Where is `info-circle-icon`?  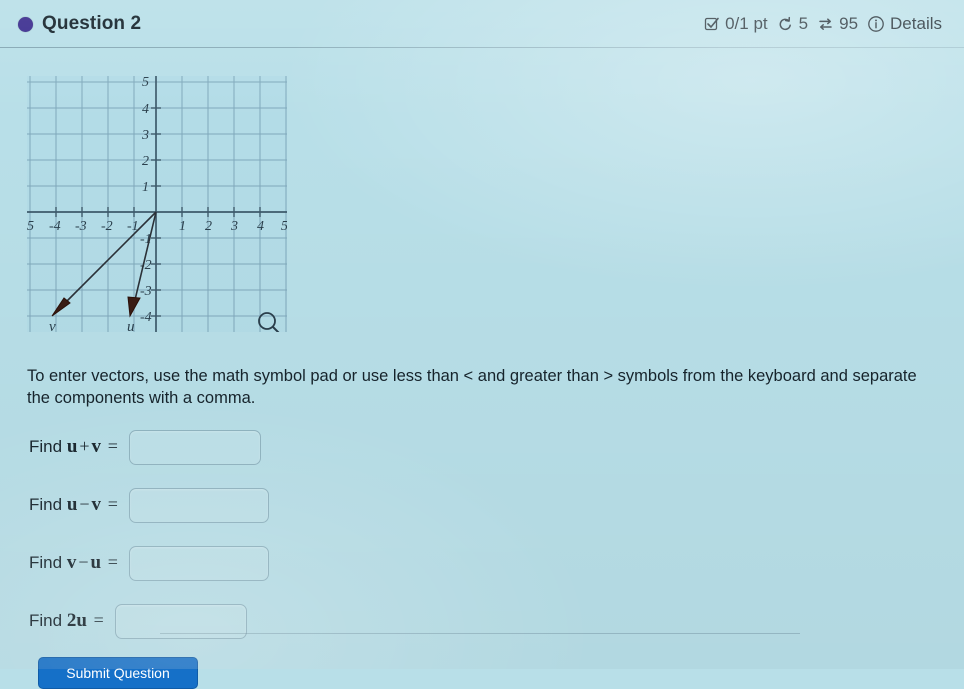
info-circle-icon is located at coordinates (876, 24).